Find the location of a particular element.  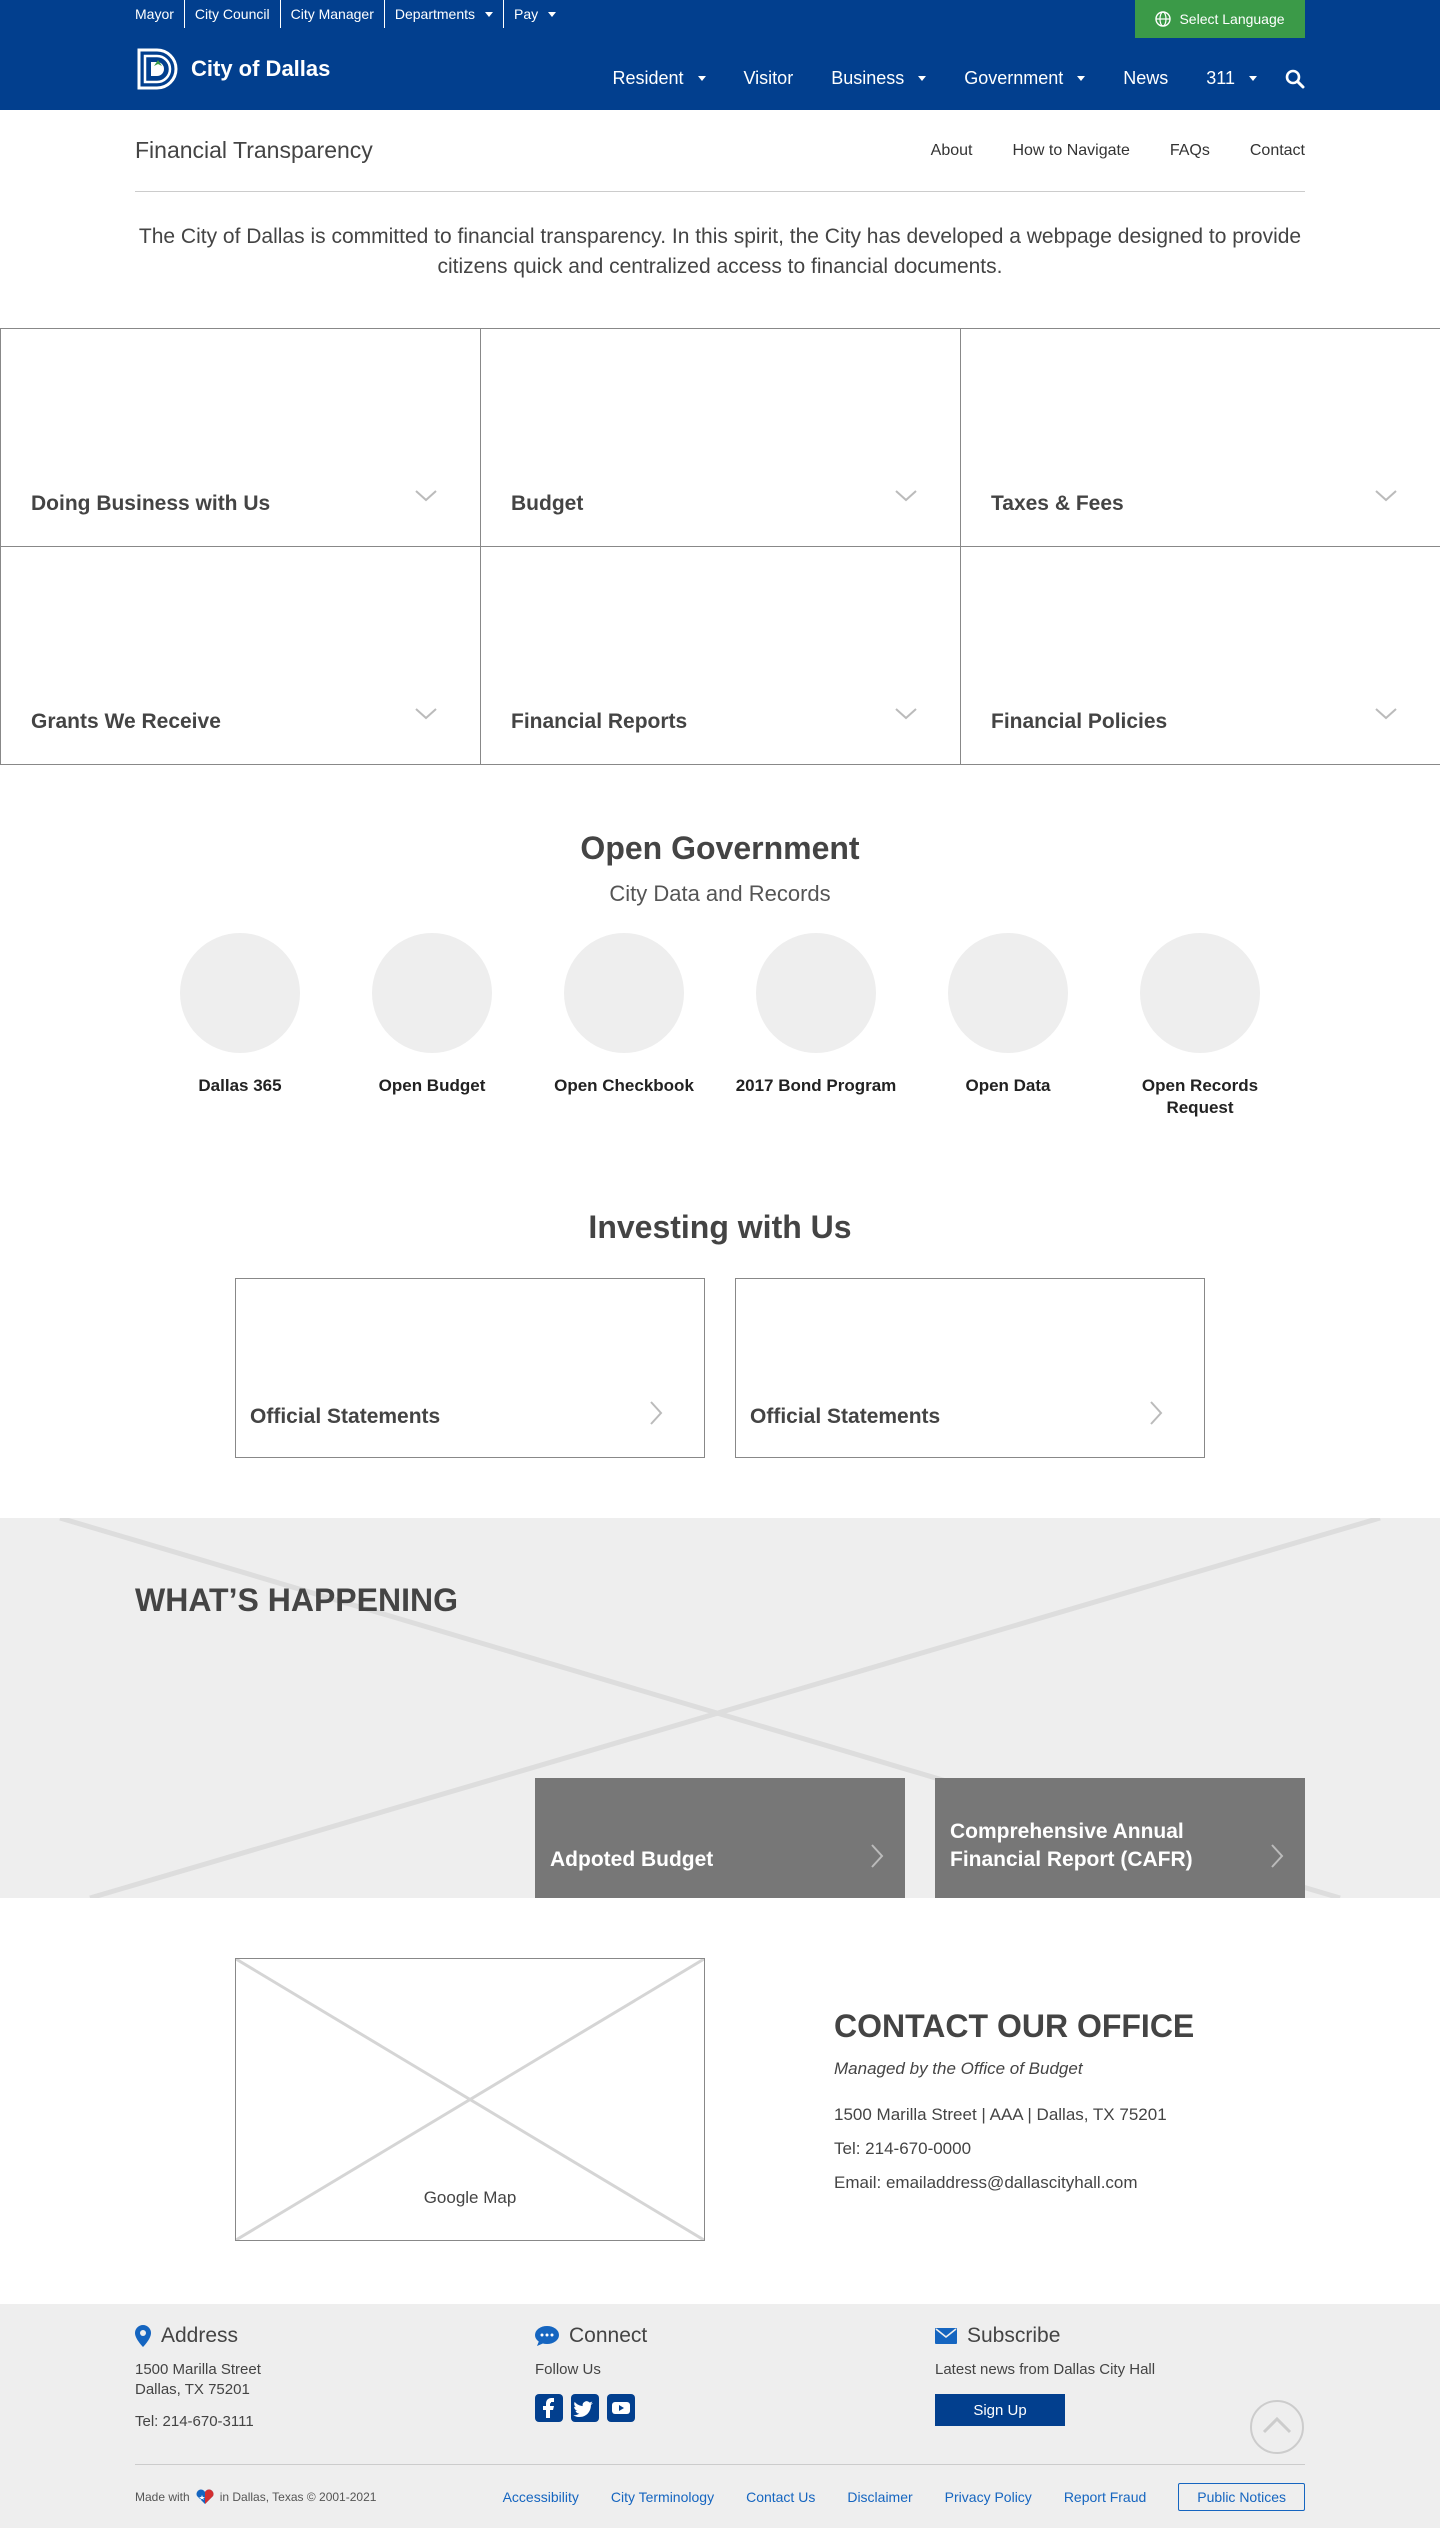

nav-visitor: Visitor is located at coordinates (769, 78).